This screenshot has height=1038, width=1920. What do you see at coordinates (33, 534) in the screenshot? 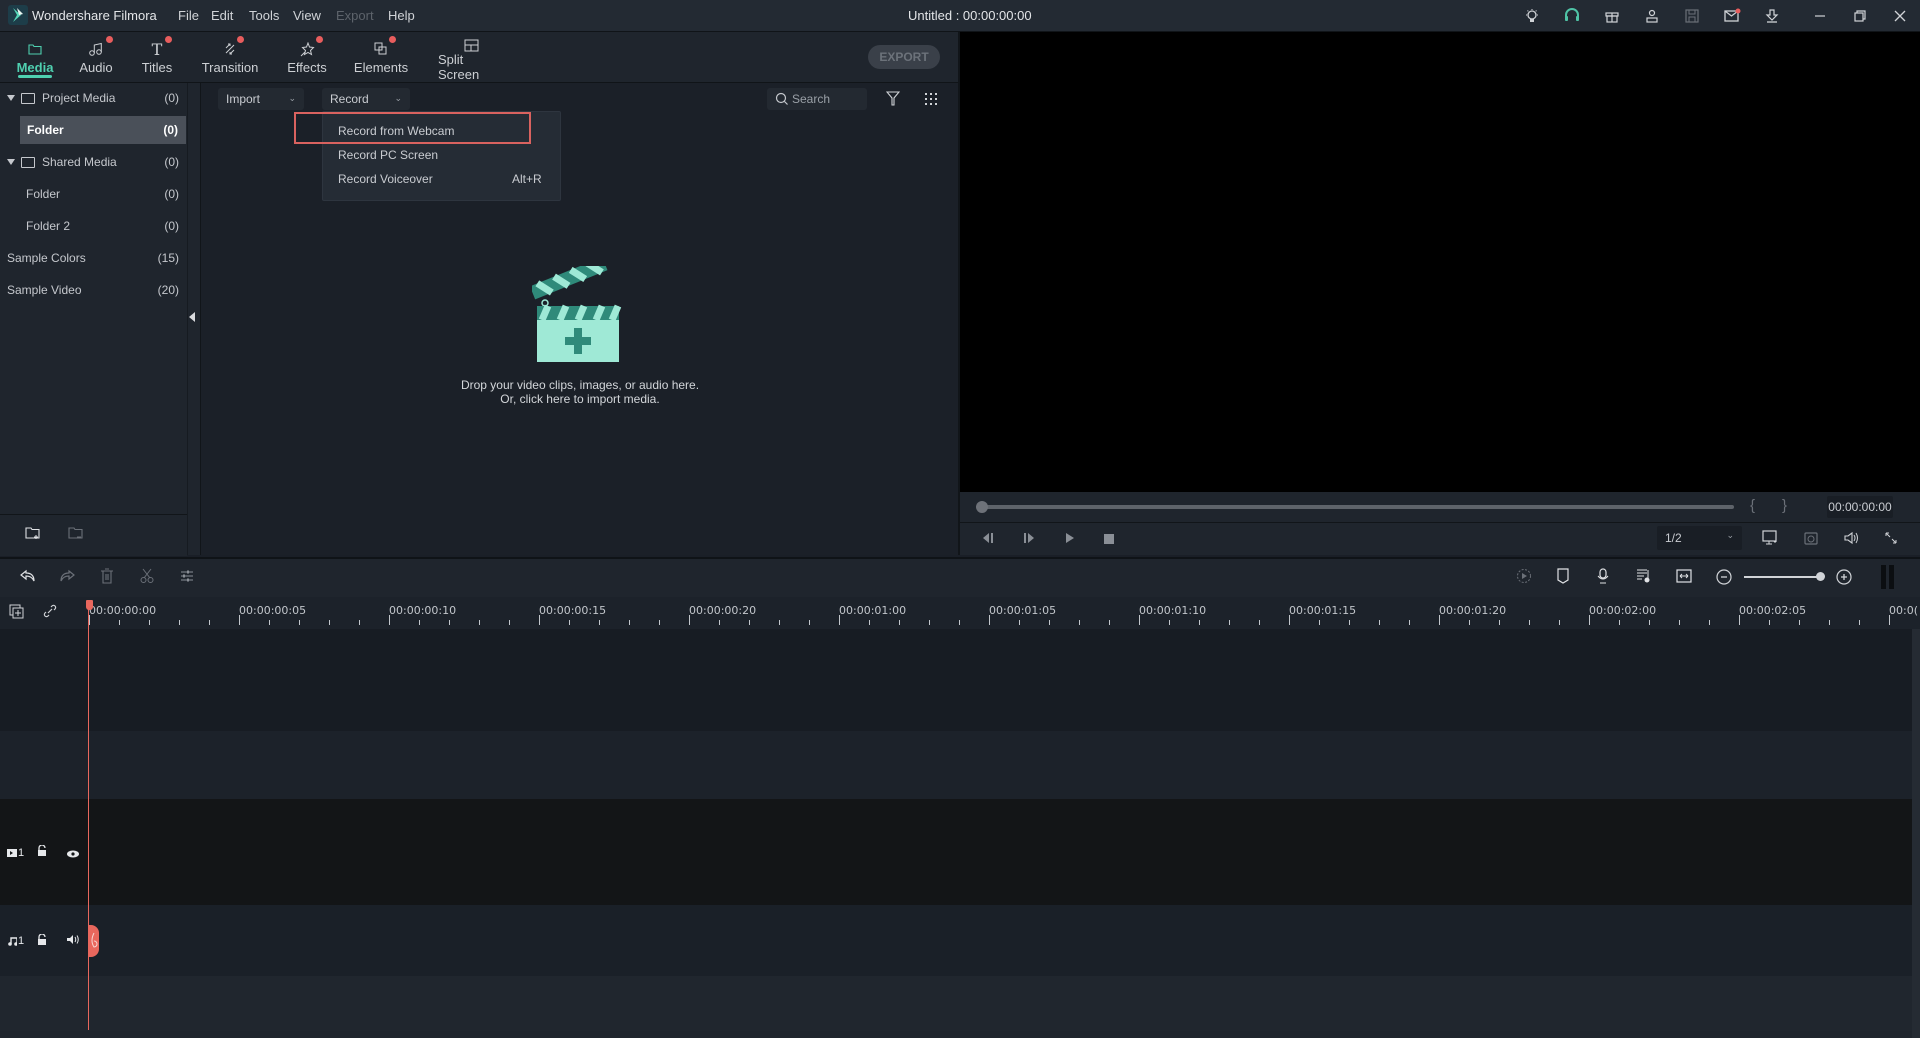
I see `new-folder-icon` at bounding box center [33, 534].